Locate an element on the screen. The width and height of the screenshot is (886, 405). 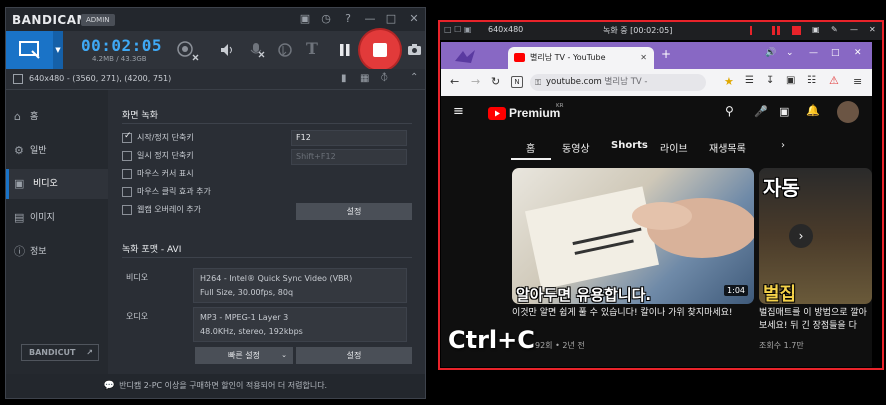
sidebar-item-home: ⌂ 홈 is located at coordinates (57, 117).